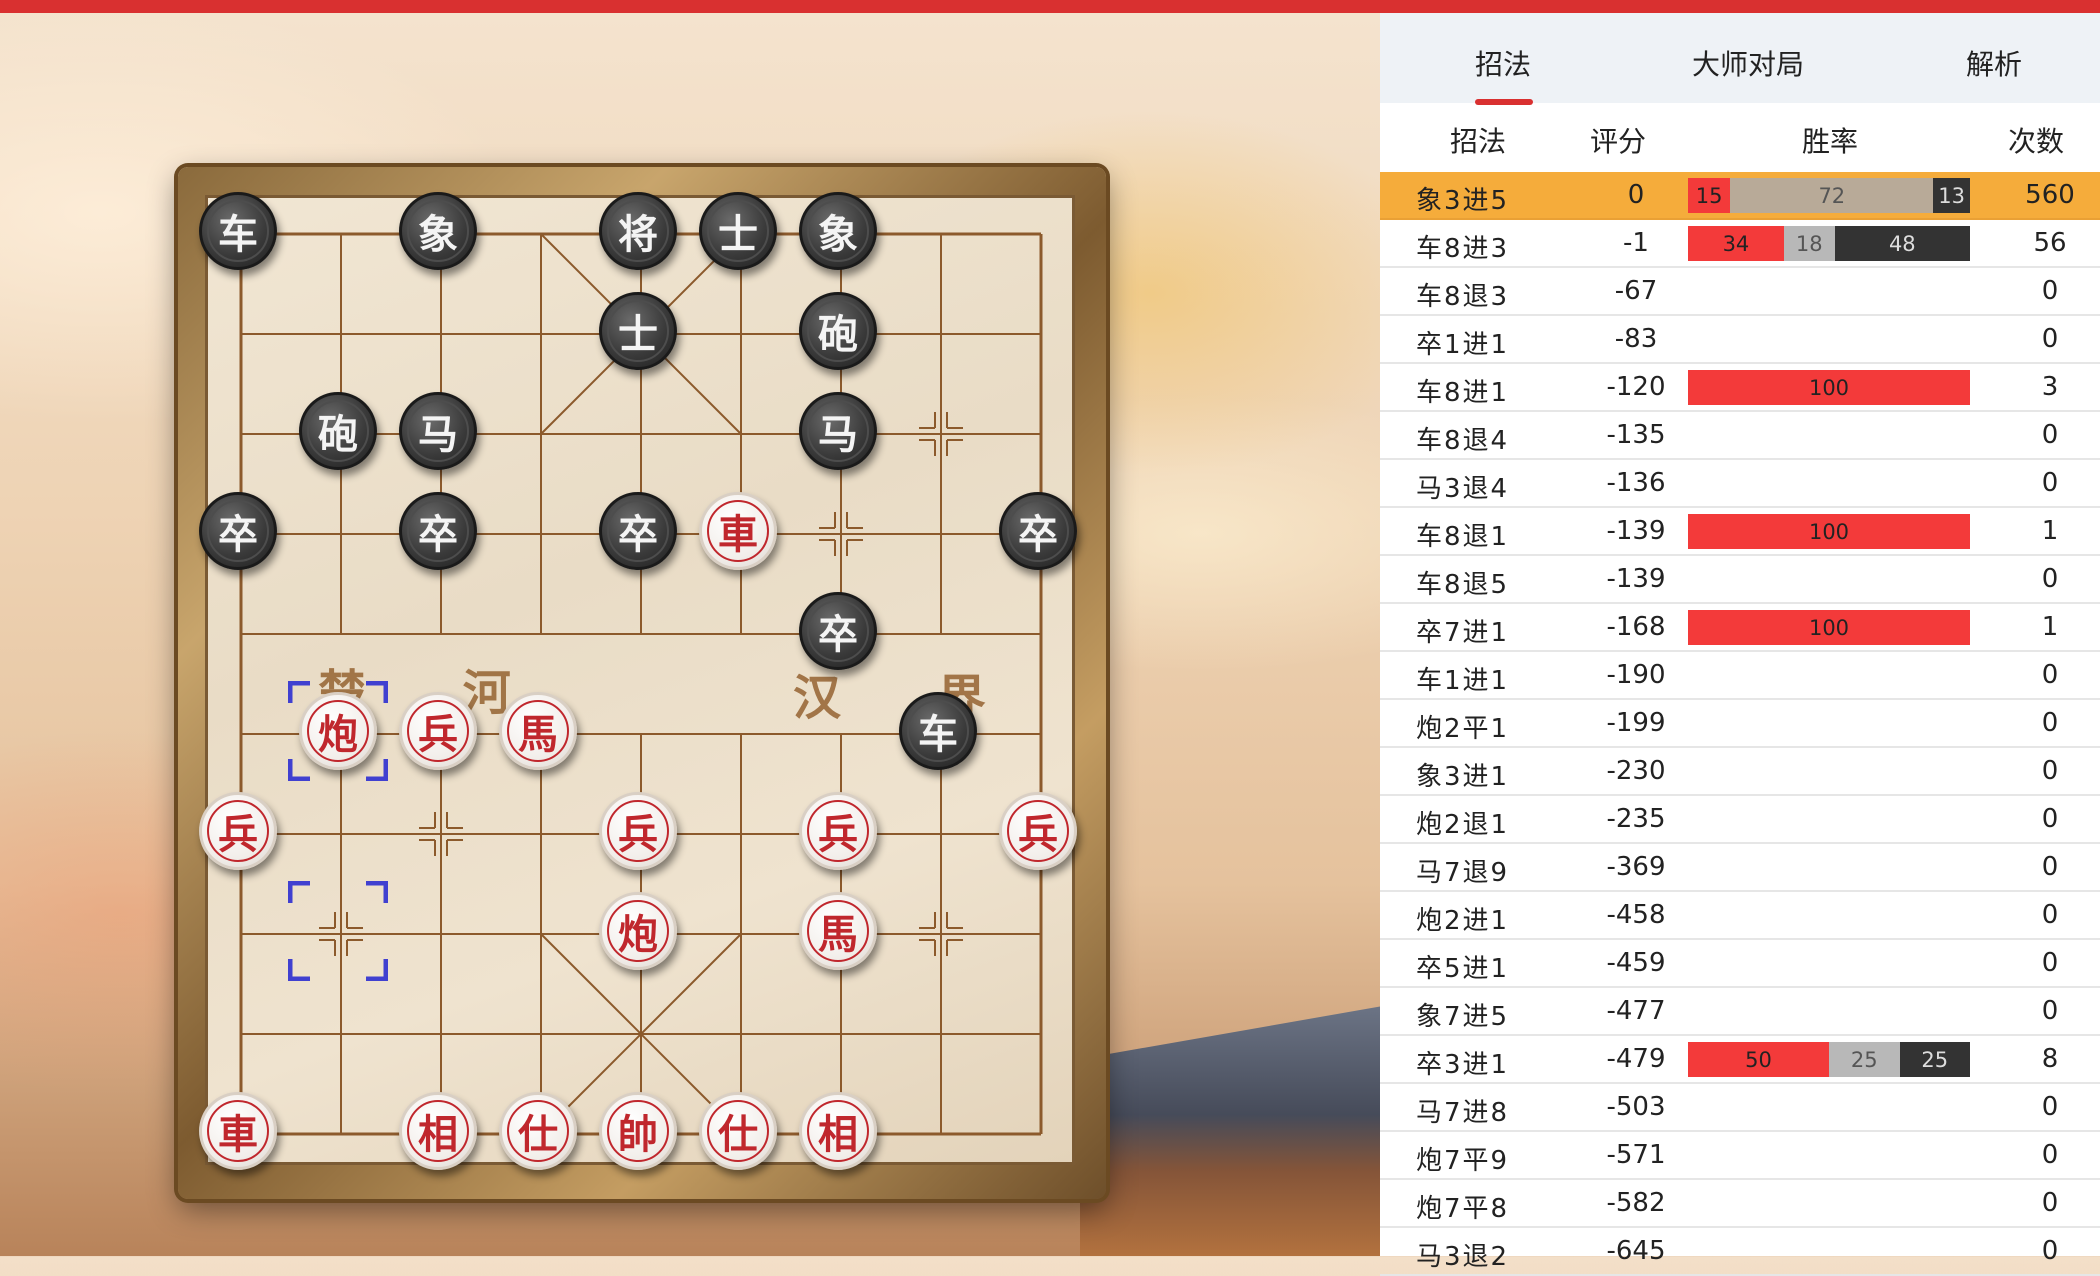 This screenshot has width=2100, height=1276. Describe the element at coordinates (1832, 195) in the screenshot. I see `draw-segment: 72` at that location.